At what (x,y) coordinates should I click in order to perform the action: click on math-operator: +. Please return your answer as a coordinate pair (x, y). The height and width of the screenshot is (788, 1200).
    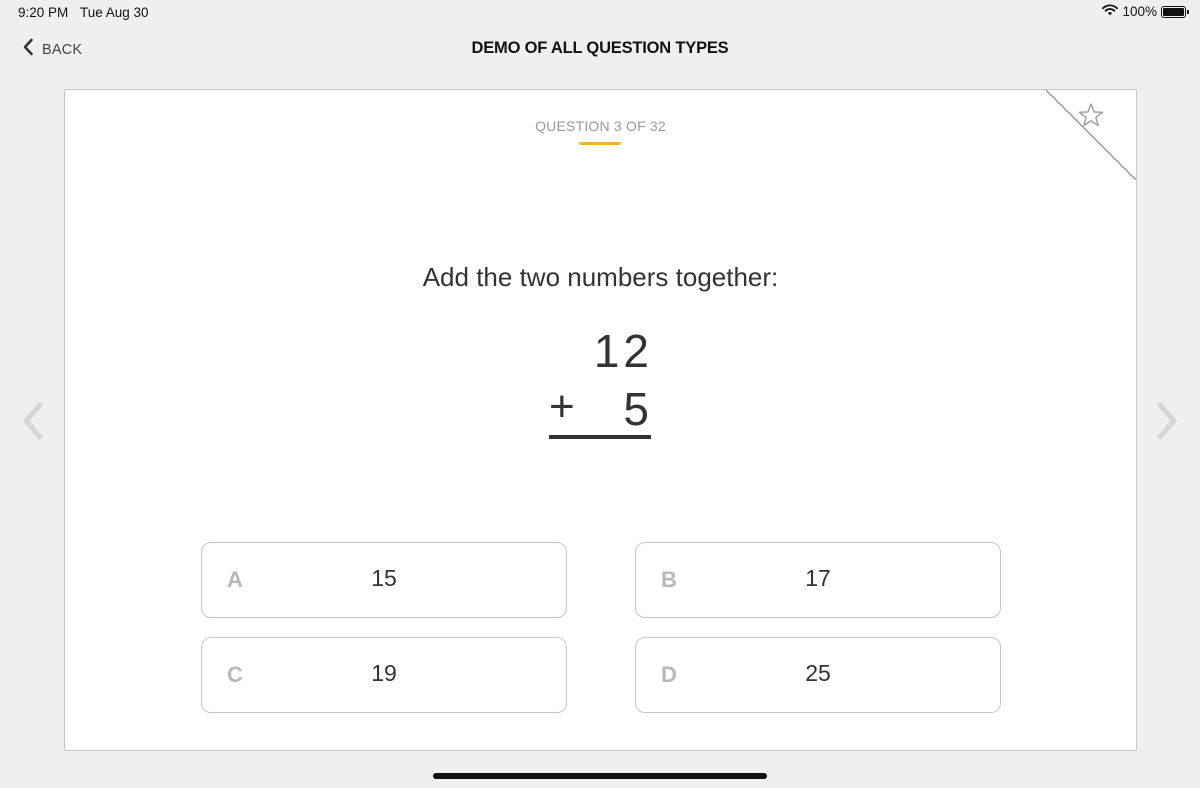
    Looking at the image, I should click on (562, 406).